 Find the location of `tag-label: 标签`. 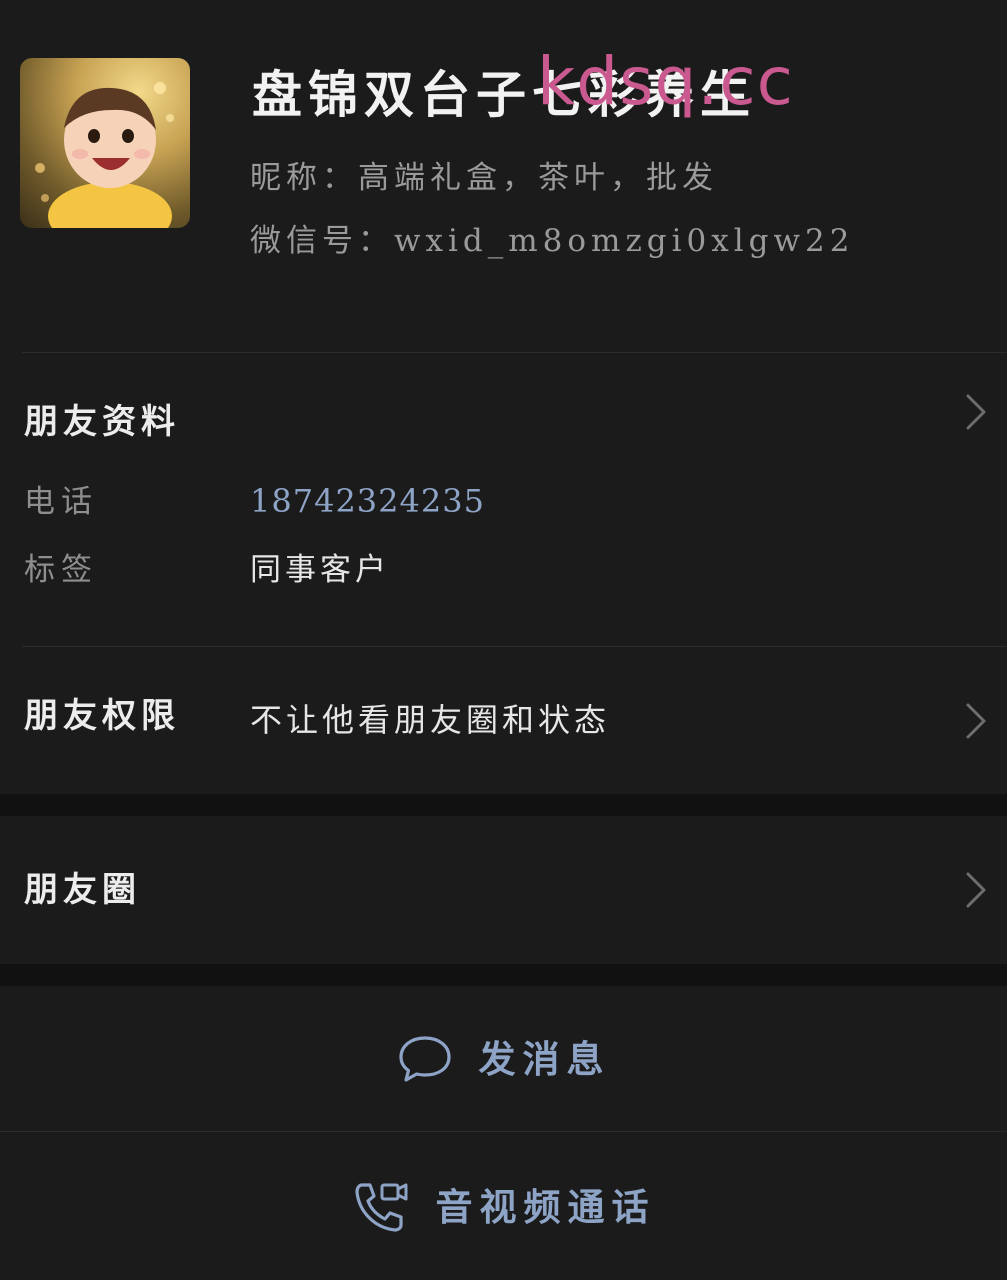

tag-label: 标签 is located at coordinates (61, 570).